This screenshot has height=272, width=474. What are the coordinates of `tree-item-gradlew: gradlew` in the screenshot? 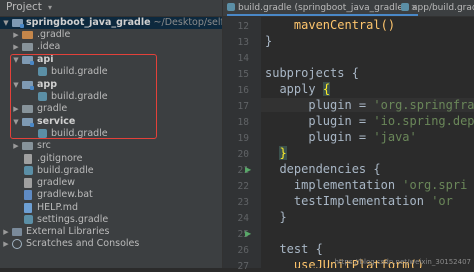 It's located at (111, 183).